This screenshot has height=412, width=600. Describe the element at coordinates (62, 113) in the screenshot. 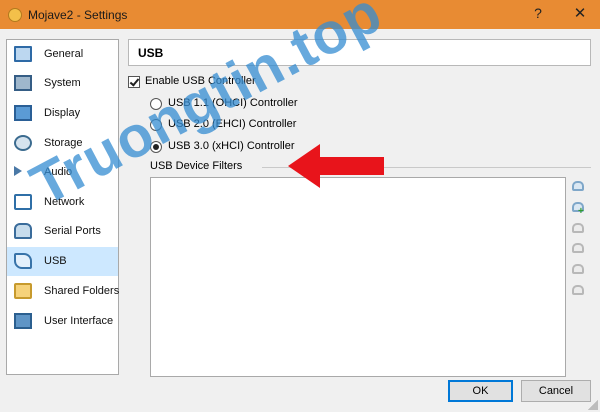

I see `sidebar-item-label: Display` at that location.